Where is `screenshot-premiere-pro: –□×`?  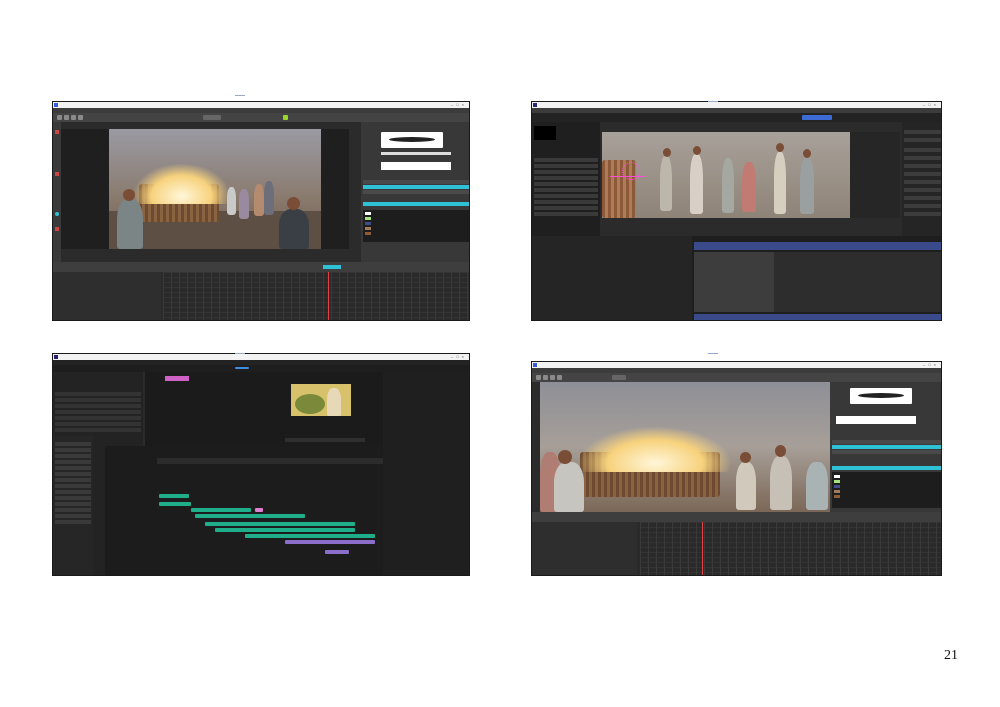
screenshot-premiere-pro: –□× is located at coordinates (261, 464).